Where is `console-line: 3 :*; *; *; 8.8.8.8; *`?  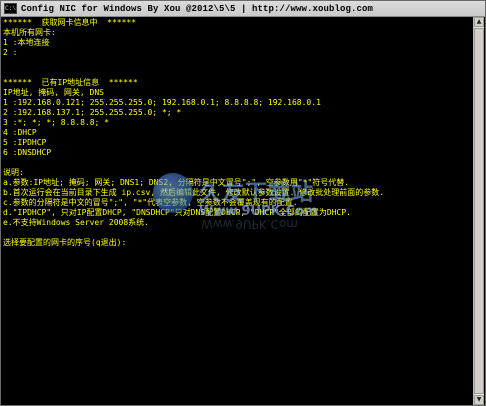
console-line: 3 :*; *; *; 8.8.8.8; * is located at coordinates (56, 122).